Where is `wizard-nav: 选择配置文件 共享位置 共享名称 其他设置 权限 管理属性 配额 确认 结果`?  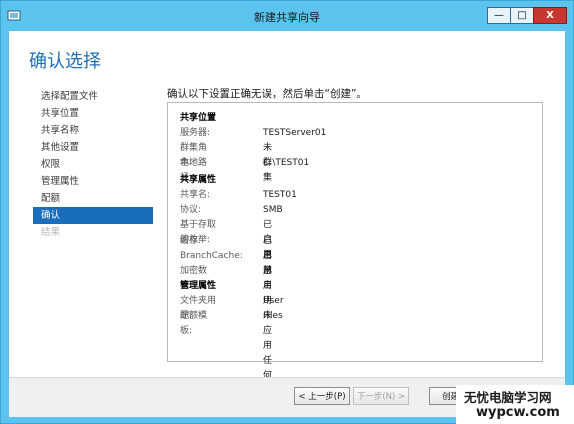 wizard-nav: 选择配置文件 共享位置 共享名称 其他设置 权限 管理属性 配额 确认 结果 is located at coordinates (93, 164).